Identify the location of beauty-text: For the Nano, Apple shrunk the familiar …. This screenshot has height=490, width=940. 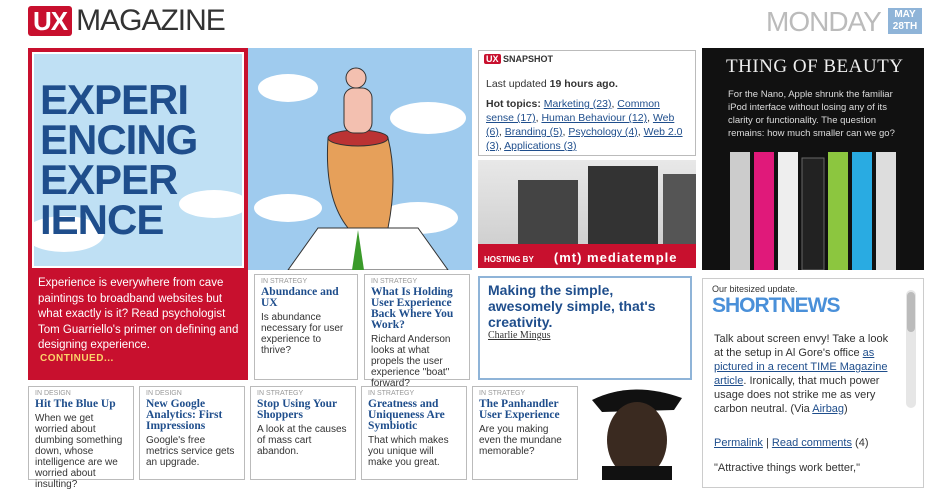
(811, 114).